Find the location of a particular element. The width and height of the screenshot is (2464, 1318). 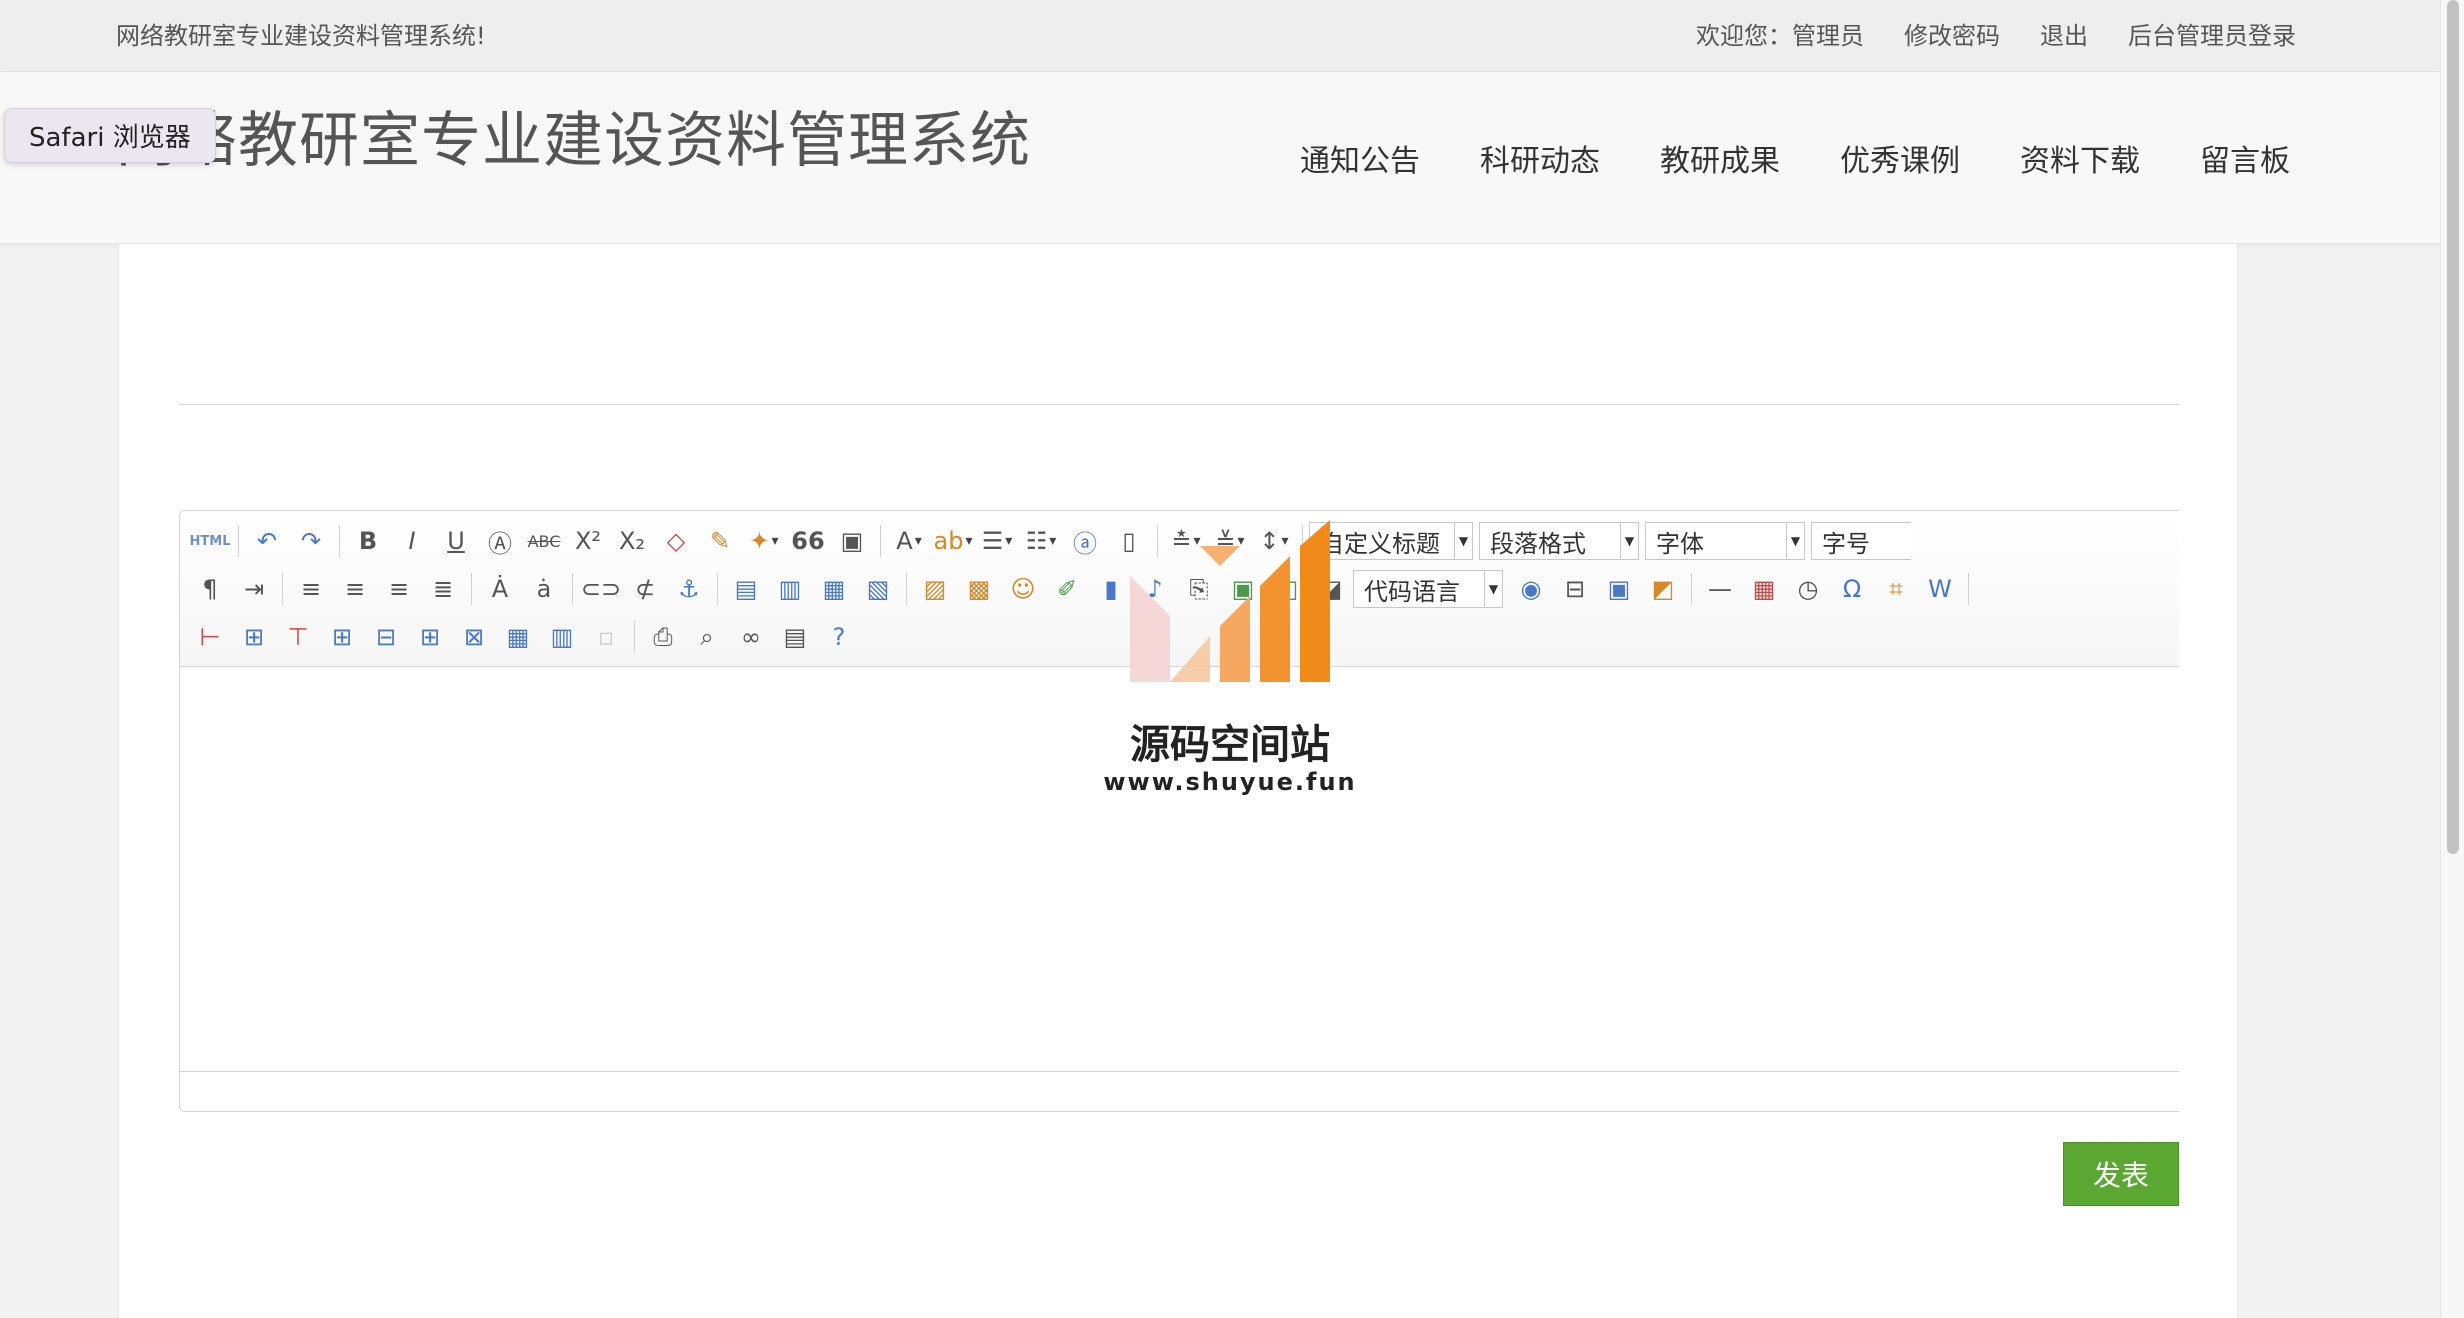

admin-login-link: 后台管理员登录 is located at coordinates (2212, 33).